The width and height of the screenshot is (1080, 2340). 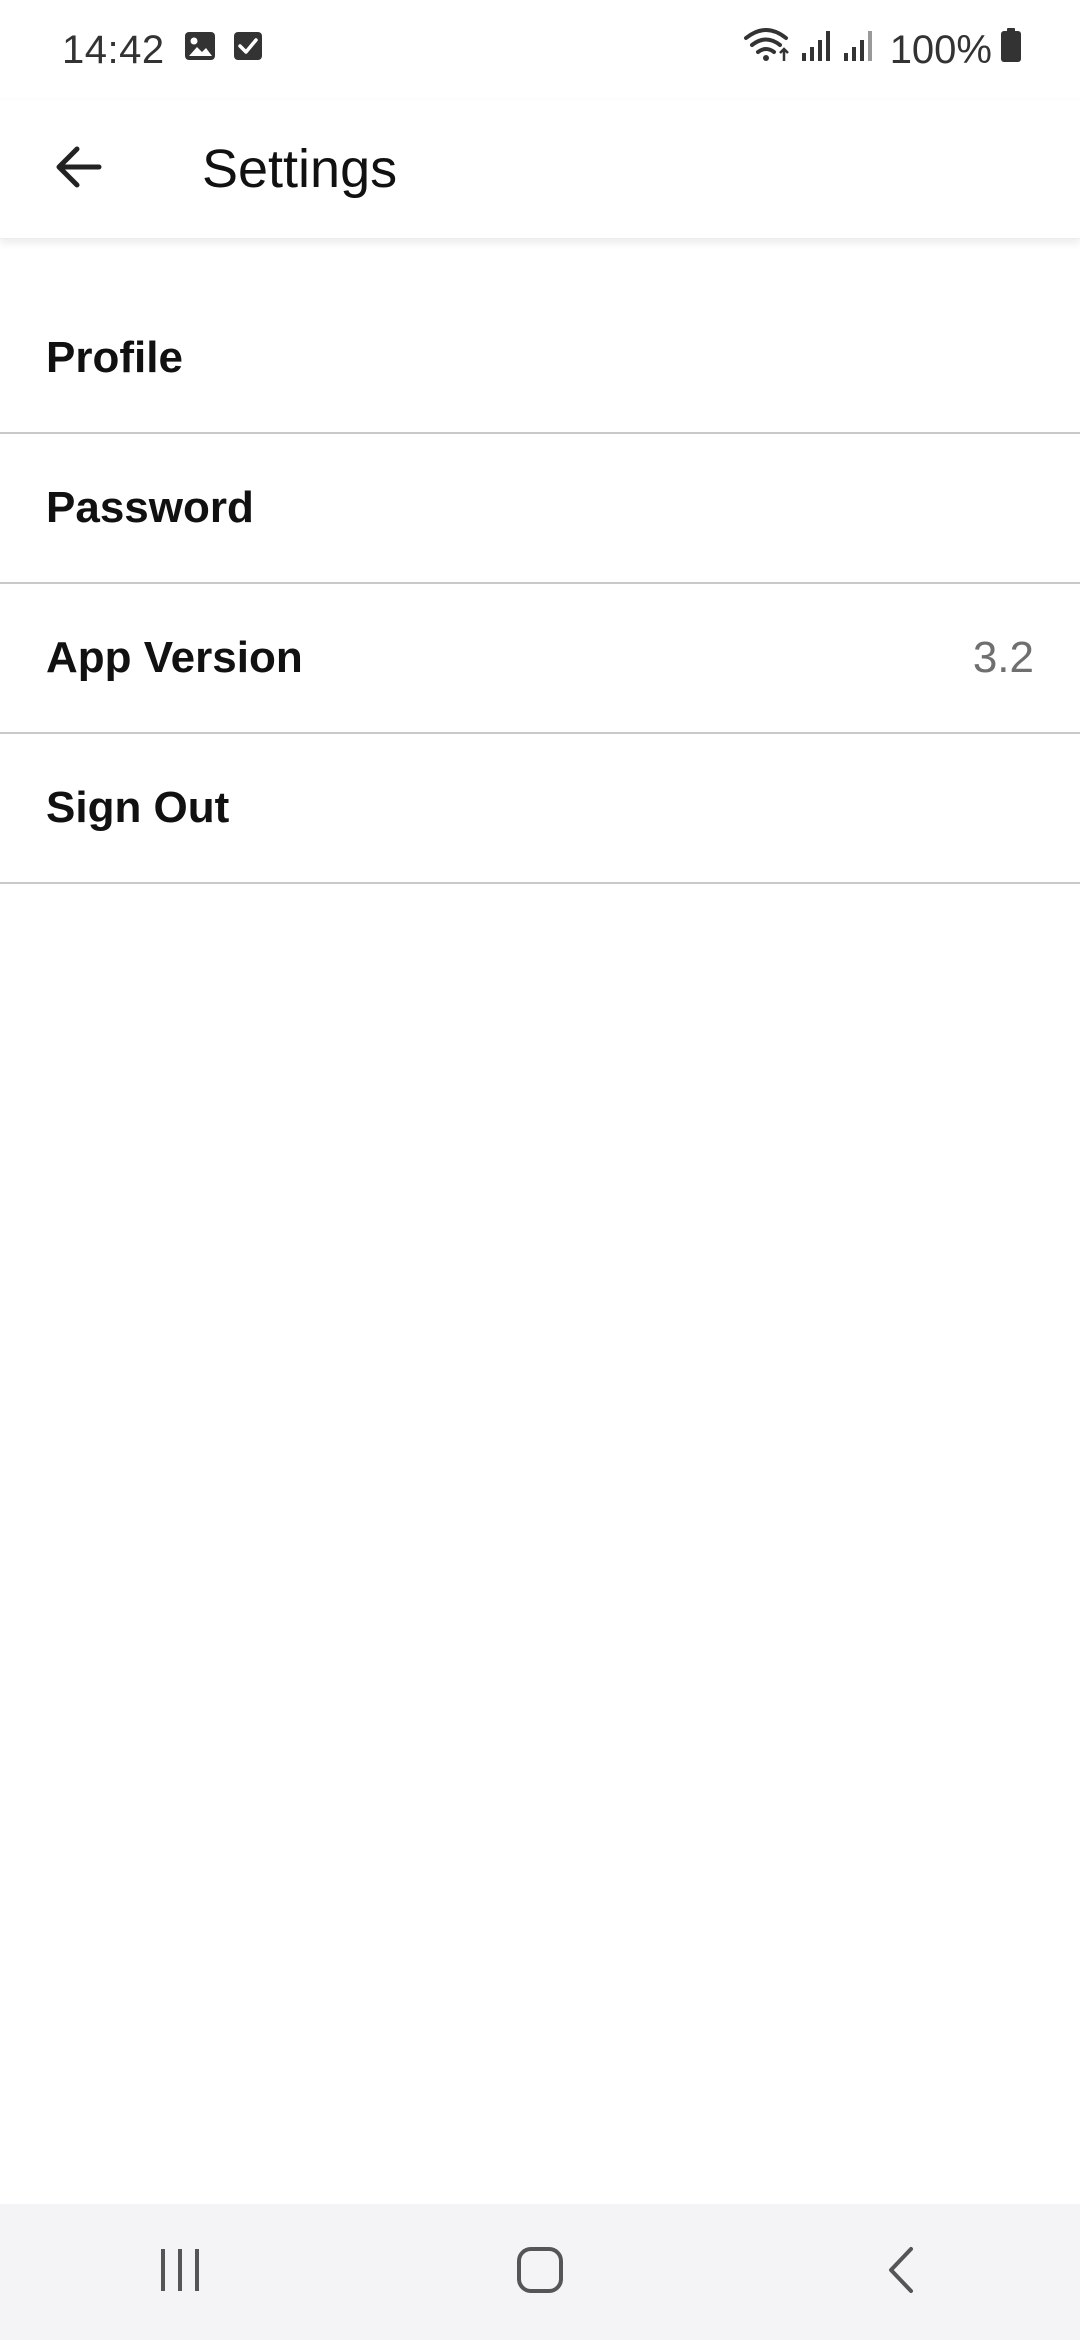 I want to click on app-bar: Settings, so click(x=540, y=169).